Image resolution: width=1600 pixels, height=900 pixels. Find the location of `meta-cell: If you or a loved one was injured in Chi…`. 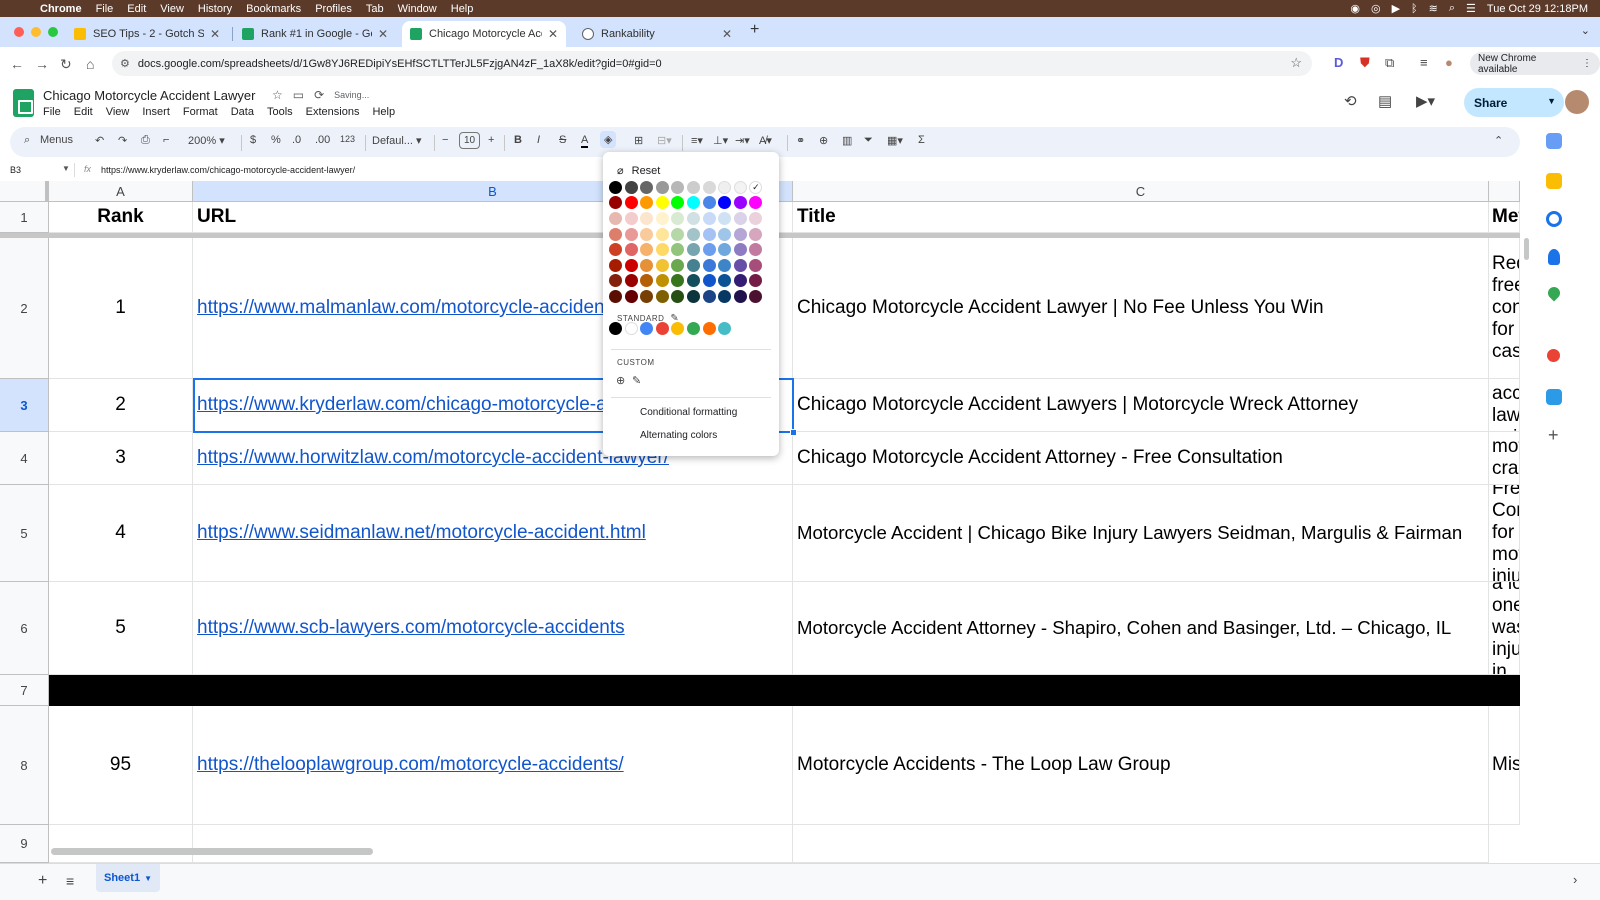

meta-cell: If you or a loved one was injured in Chi… is located at coordinates (1504, 628).